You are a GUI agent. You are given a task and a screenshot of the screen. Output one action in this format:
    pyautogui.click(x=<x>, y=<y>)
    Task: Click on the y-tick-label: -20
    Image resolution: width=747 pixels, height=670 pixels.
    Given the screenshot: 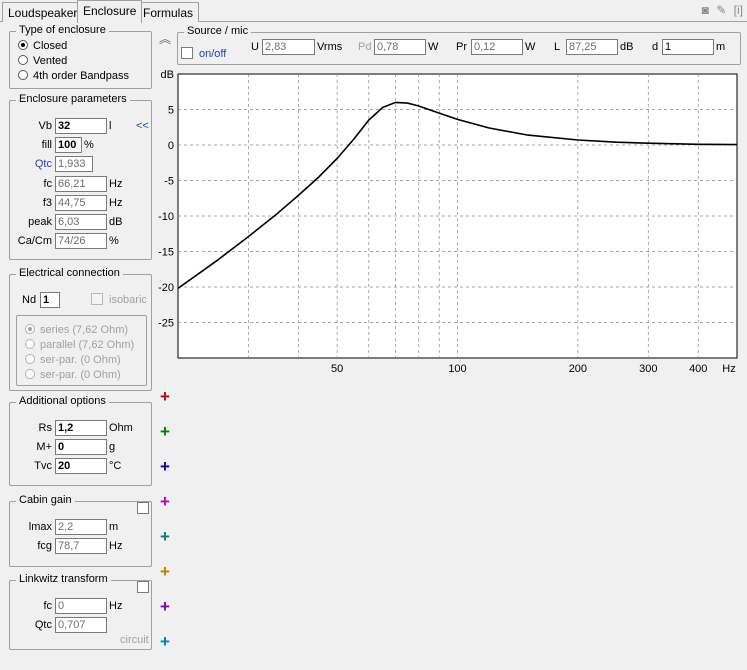 What is the action you would take?
    pyautogui.click(x=166, y=288)
    